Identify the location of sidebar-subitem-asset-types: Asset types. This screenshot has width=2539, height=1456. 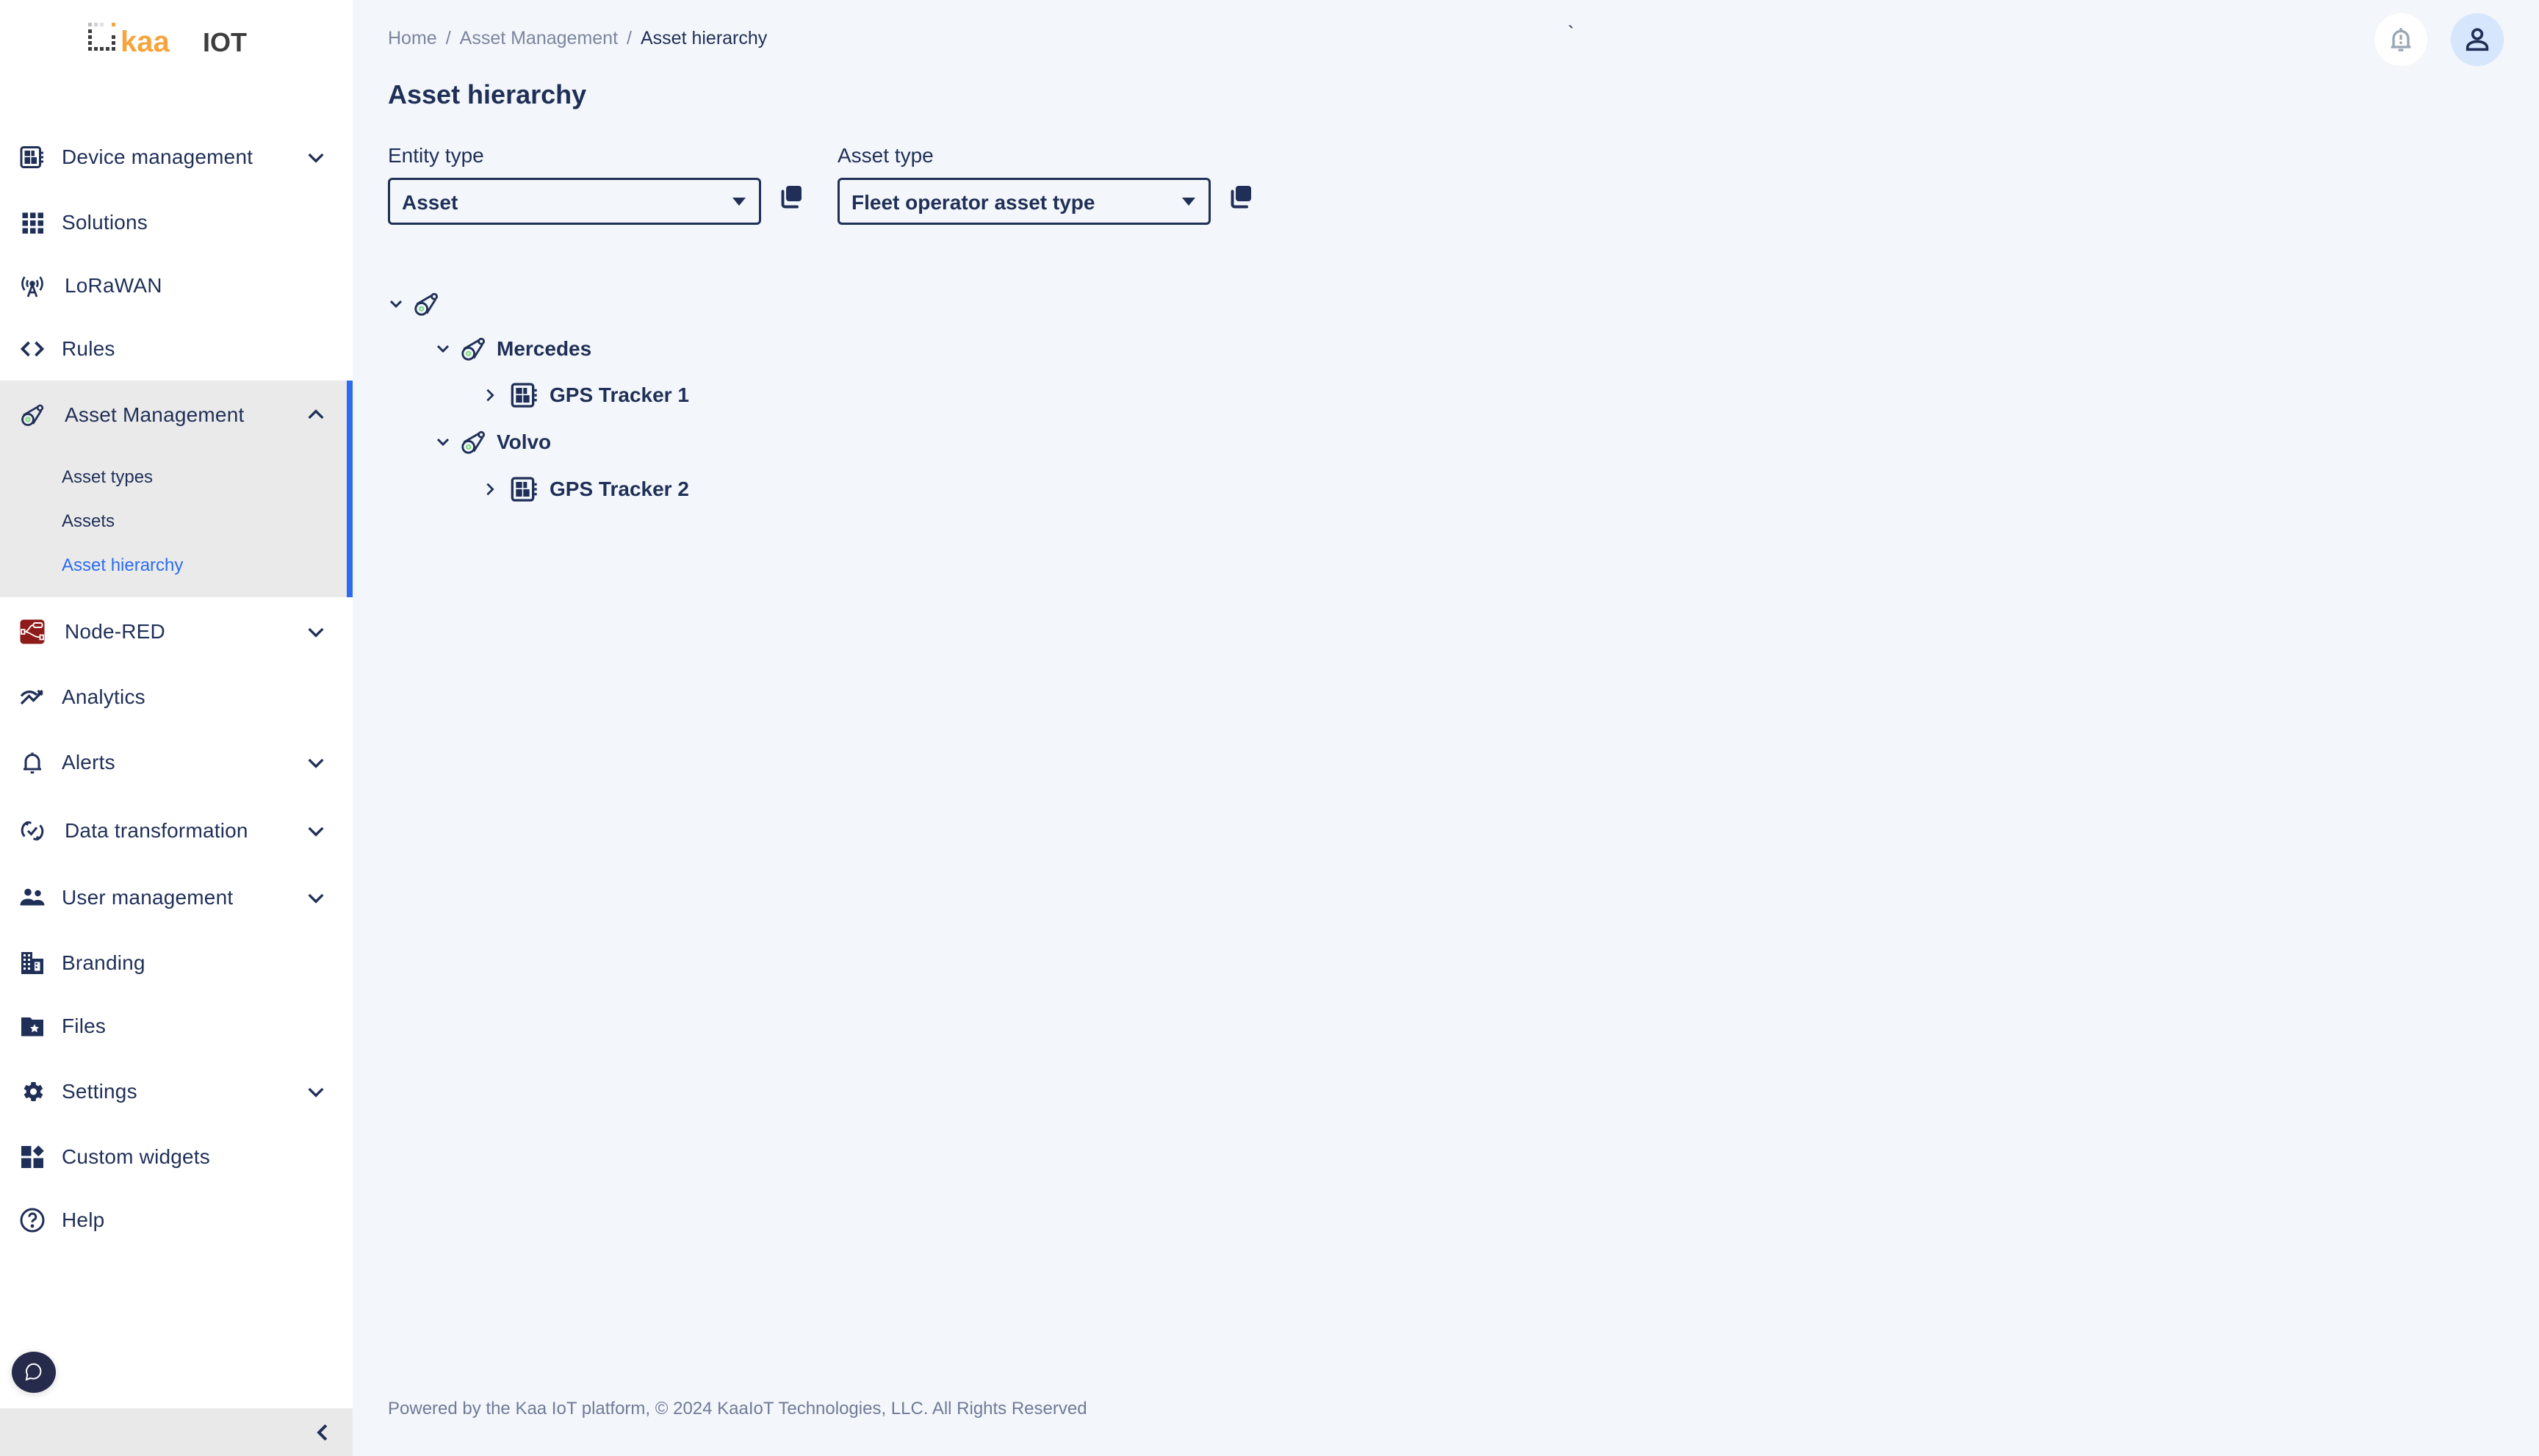
(107, 478).